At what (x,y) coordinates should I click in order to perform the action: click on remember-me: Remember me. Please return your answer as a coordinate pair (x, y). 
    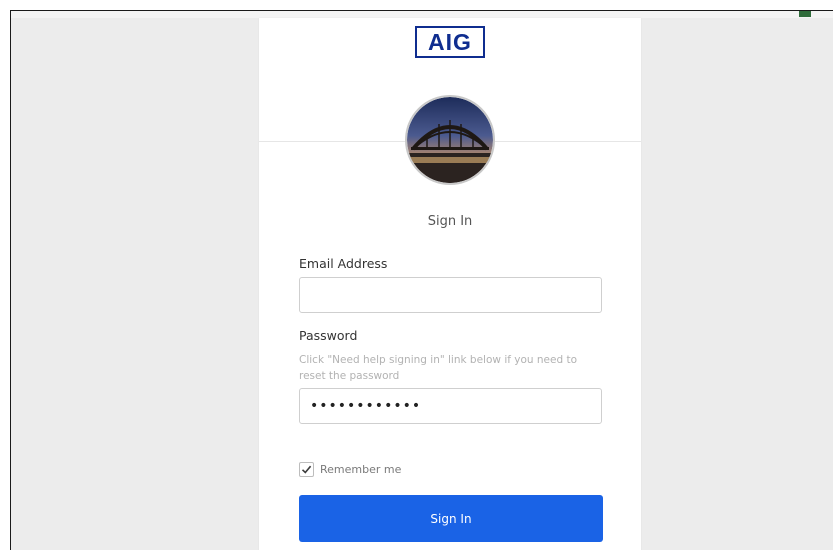
    Looking at the image, I should click on (350, 469).